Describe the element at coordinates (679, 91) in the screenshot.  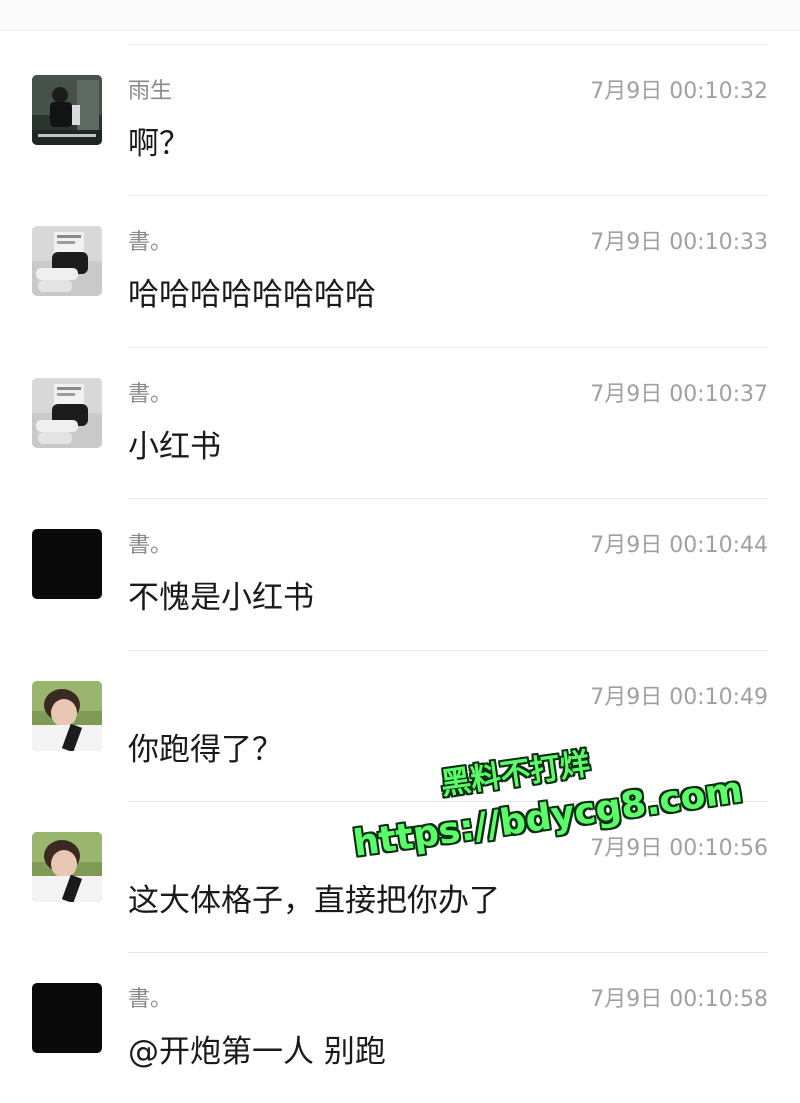
I see `timestamp: 7月9日 00:10:32` at that location.